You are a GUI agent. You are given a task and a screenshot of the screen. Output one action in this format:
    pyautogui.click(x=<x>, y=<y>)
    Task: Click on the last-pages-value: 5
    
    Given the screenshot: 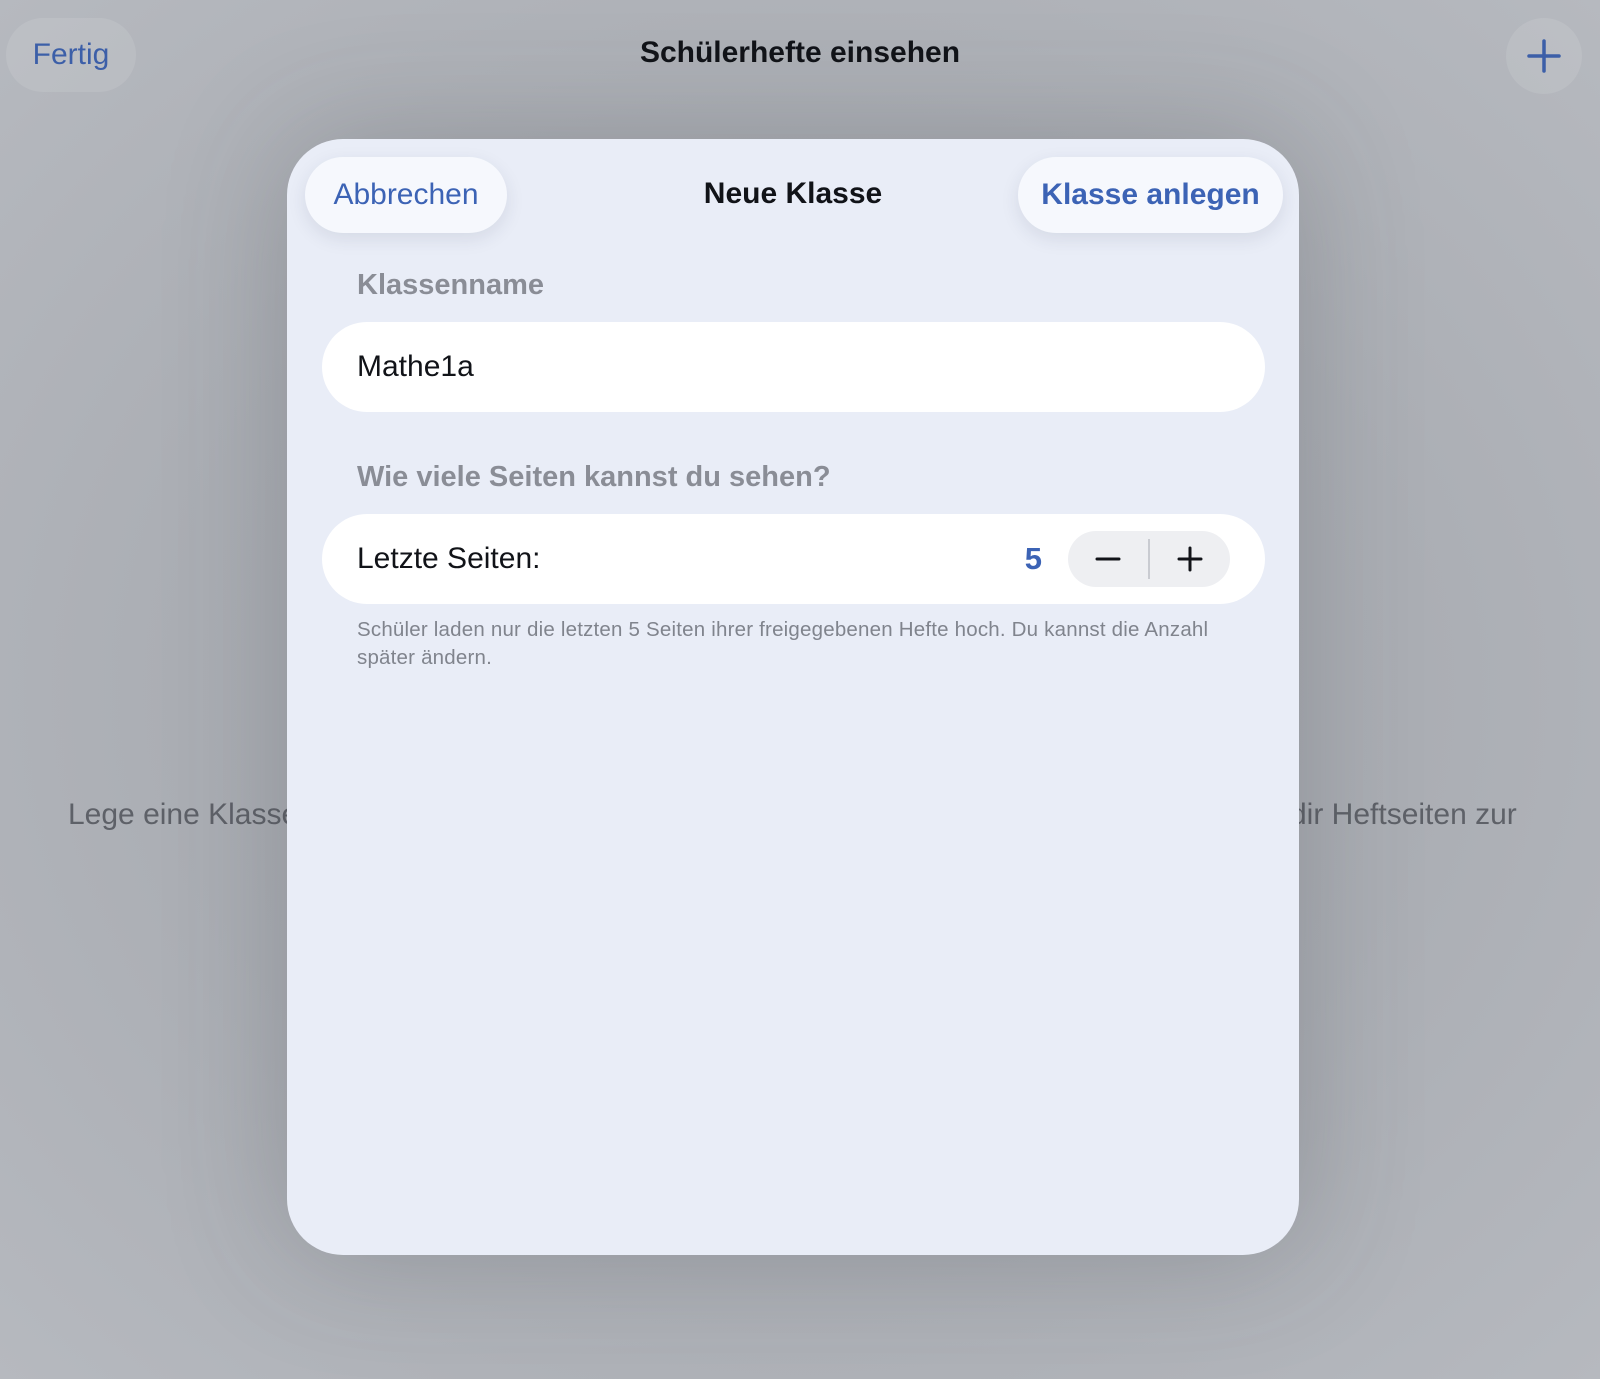 What is the action you would take?
    pyautogui.click(x=1033, y=558)
    